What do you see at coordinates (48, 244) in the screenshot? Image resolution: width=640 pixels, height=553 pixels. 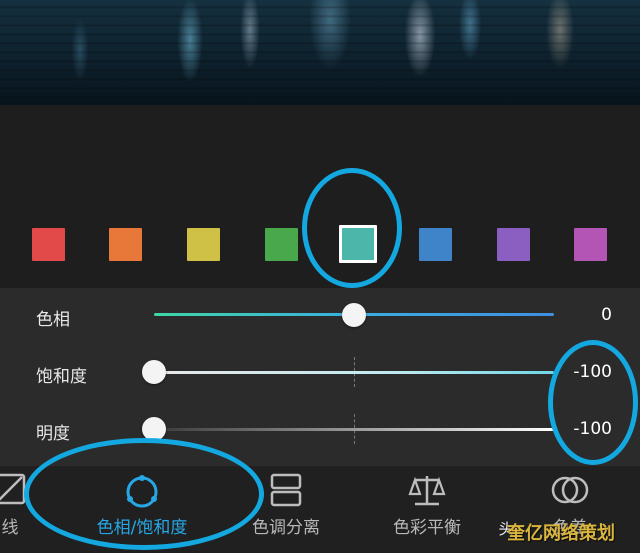 I see `swatch-red` at bounding box center [48, 244].